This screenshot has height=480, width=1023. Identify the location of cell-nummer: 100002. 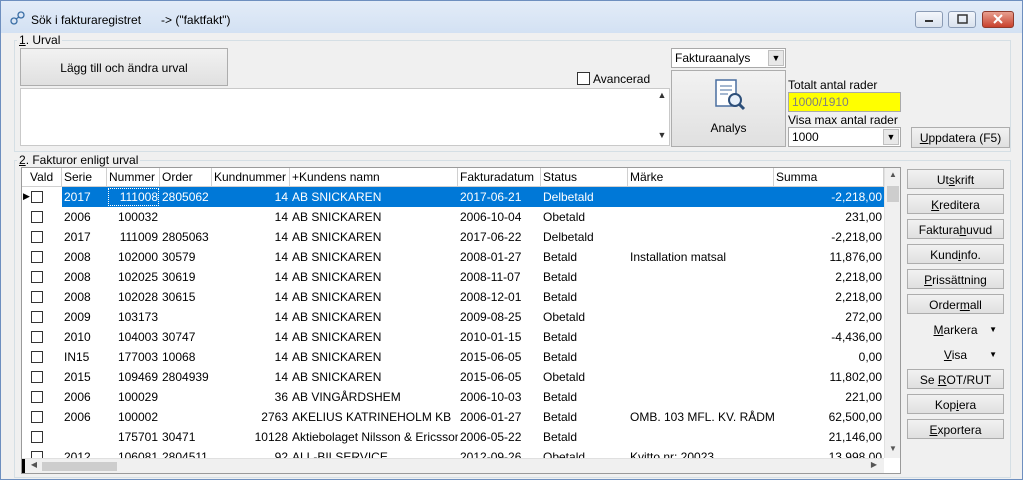
(133, 417).